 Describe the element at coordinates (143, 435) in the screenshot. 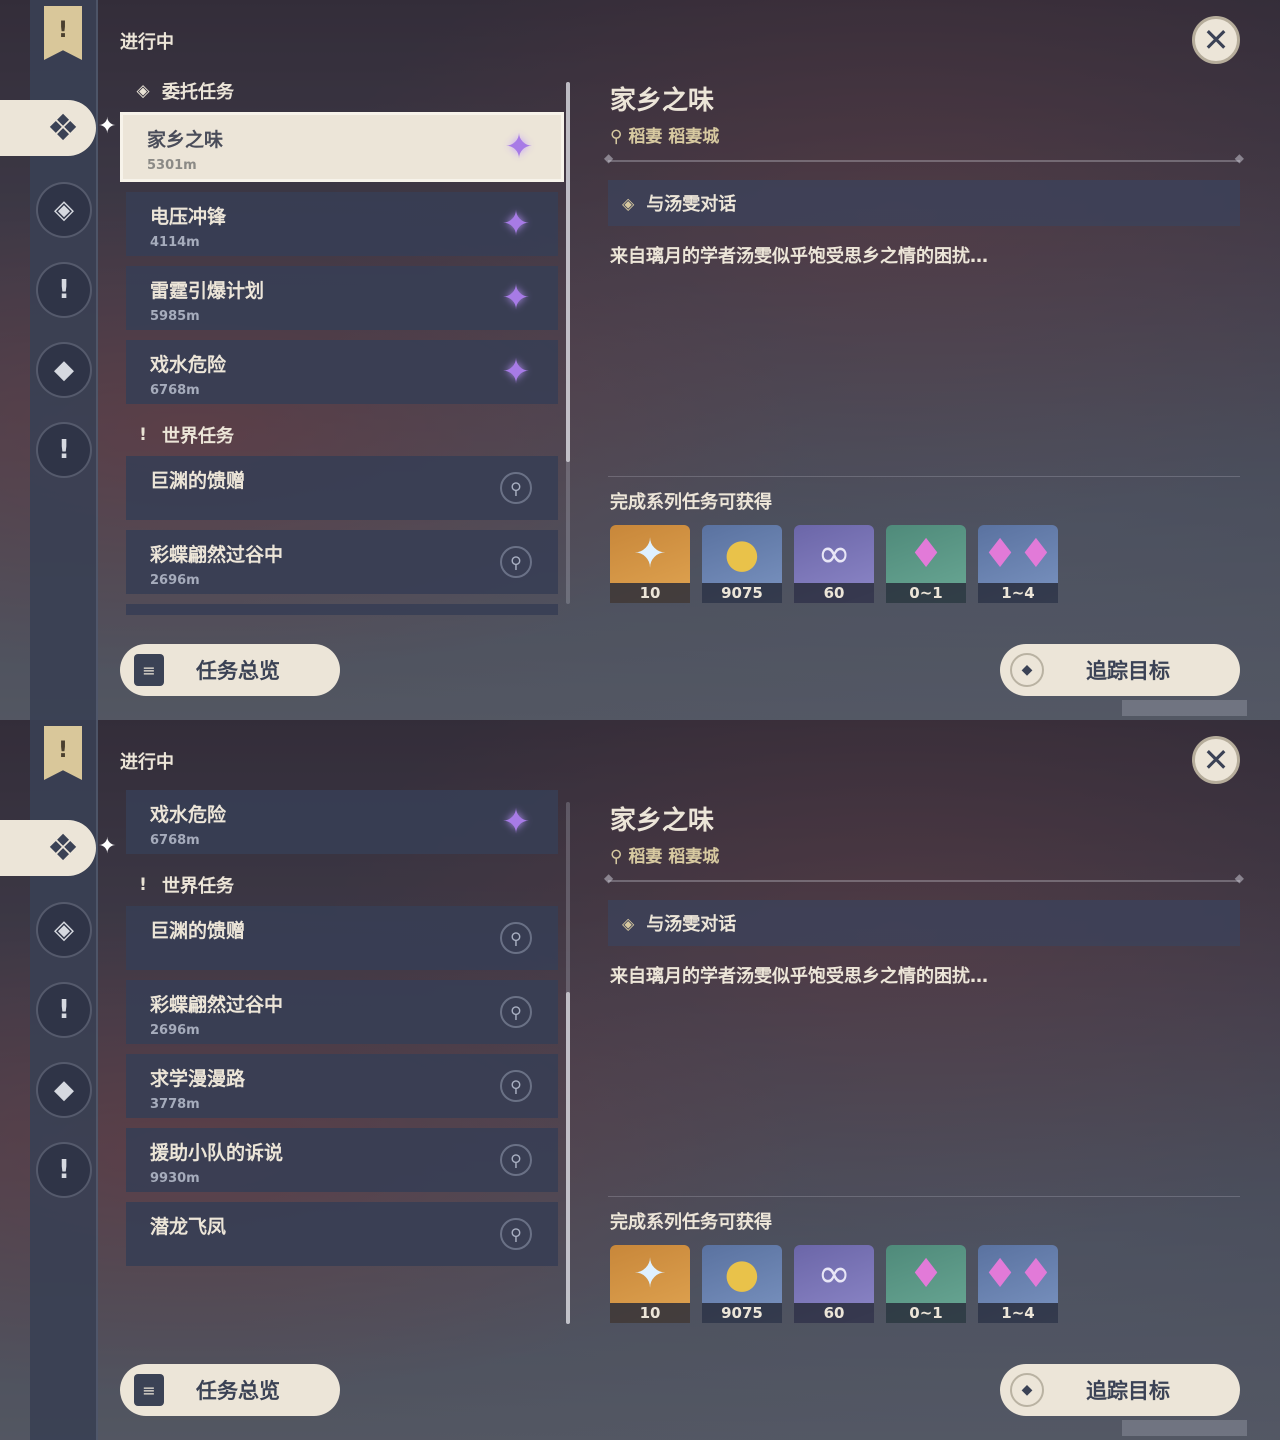

I see `world-quest-icon: !` at that location.